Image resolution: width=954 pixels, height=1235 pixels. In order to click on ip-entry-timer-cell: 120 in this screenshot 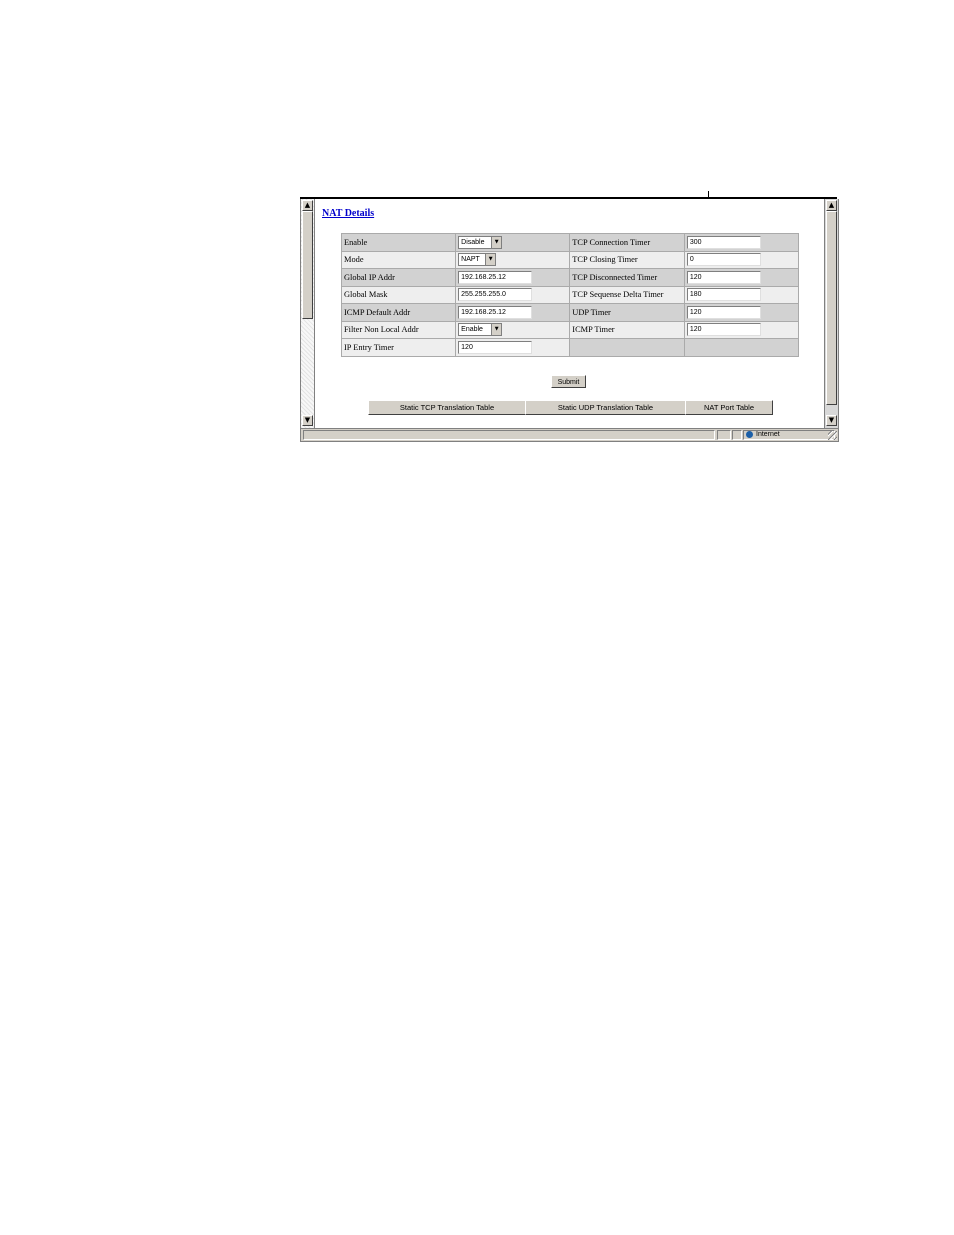, I will do `click(513, 347)`.